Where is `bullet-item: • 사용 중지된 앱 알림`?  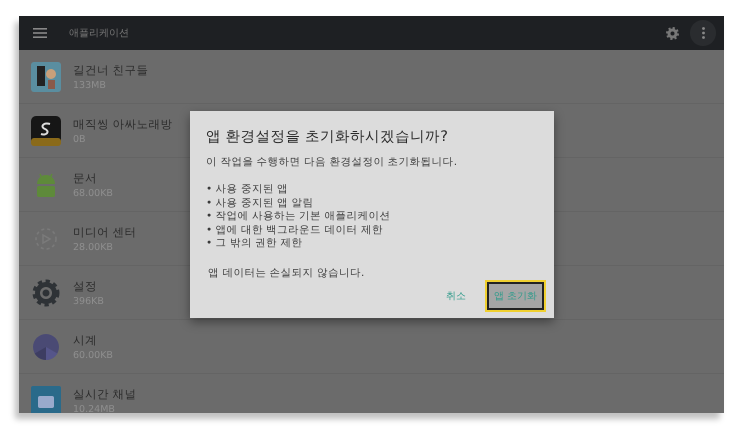
bullet-item: • 사용 중지된 앱 알림 is located at coordinates (260, 203).